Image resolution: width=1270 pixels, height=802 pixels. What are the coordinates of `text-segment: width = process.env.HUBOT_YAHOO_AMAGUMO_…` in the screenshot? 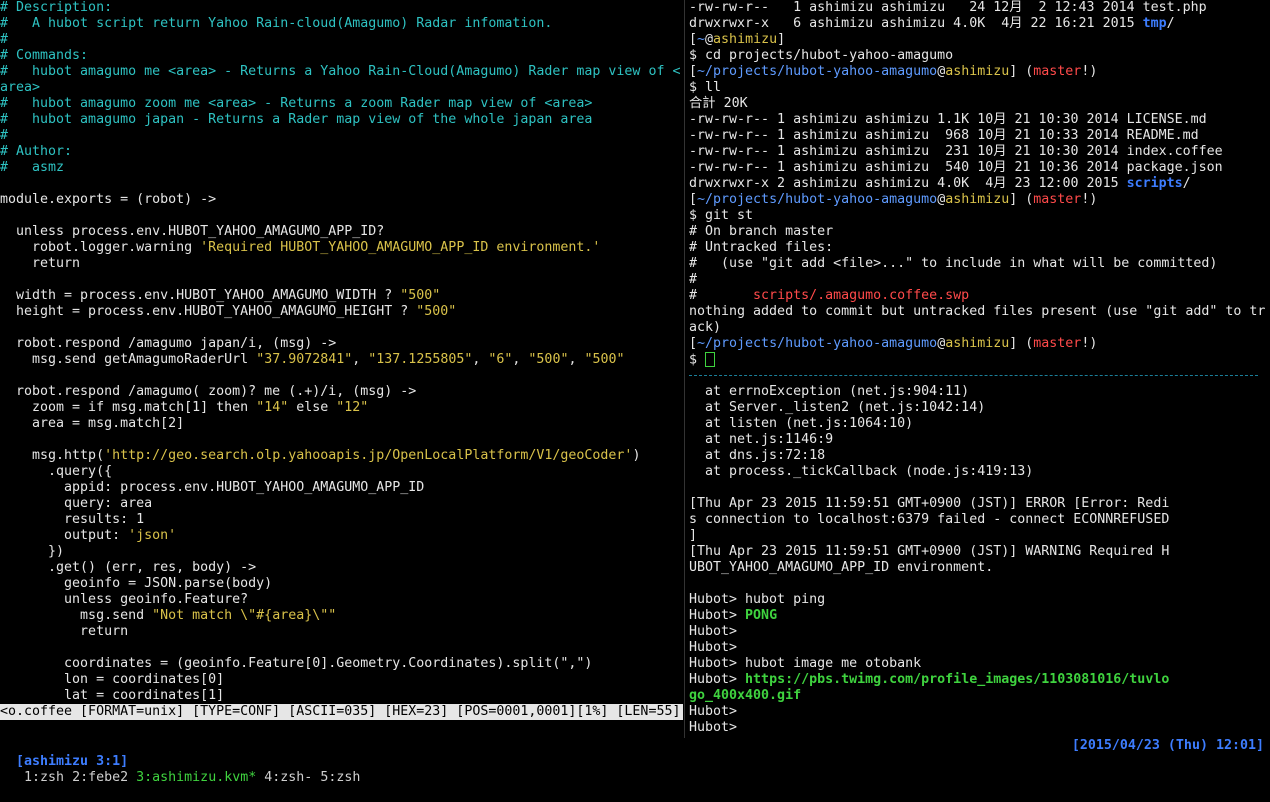 It's located at (200, 295).